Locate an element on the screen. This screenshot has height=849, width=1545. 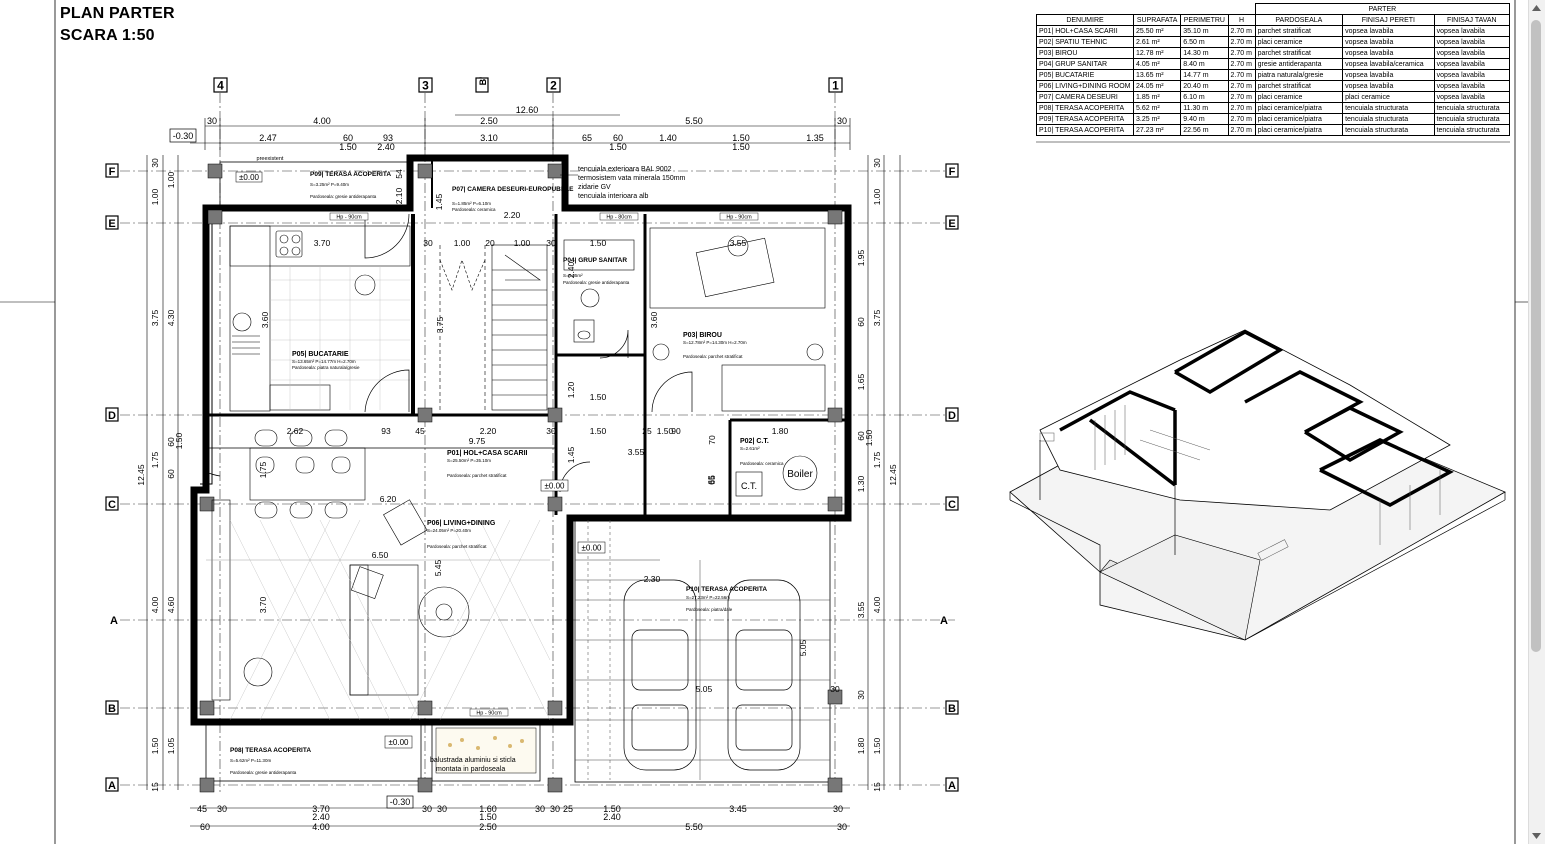
wall-note-line: termosistem vata minerala 150mm is located at coordinates (632, 178).